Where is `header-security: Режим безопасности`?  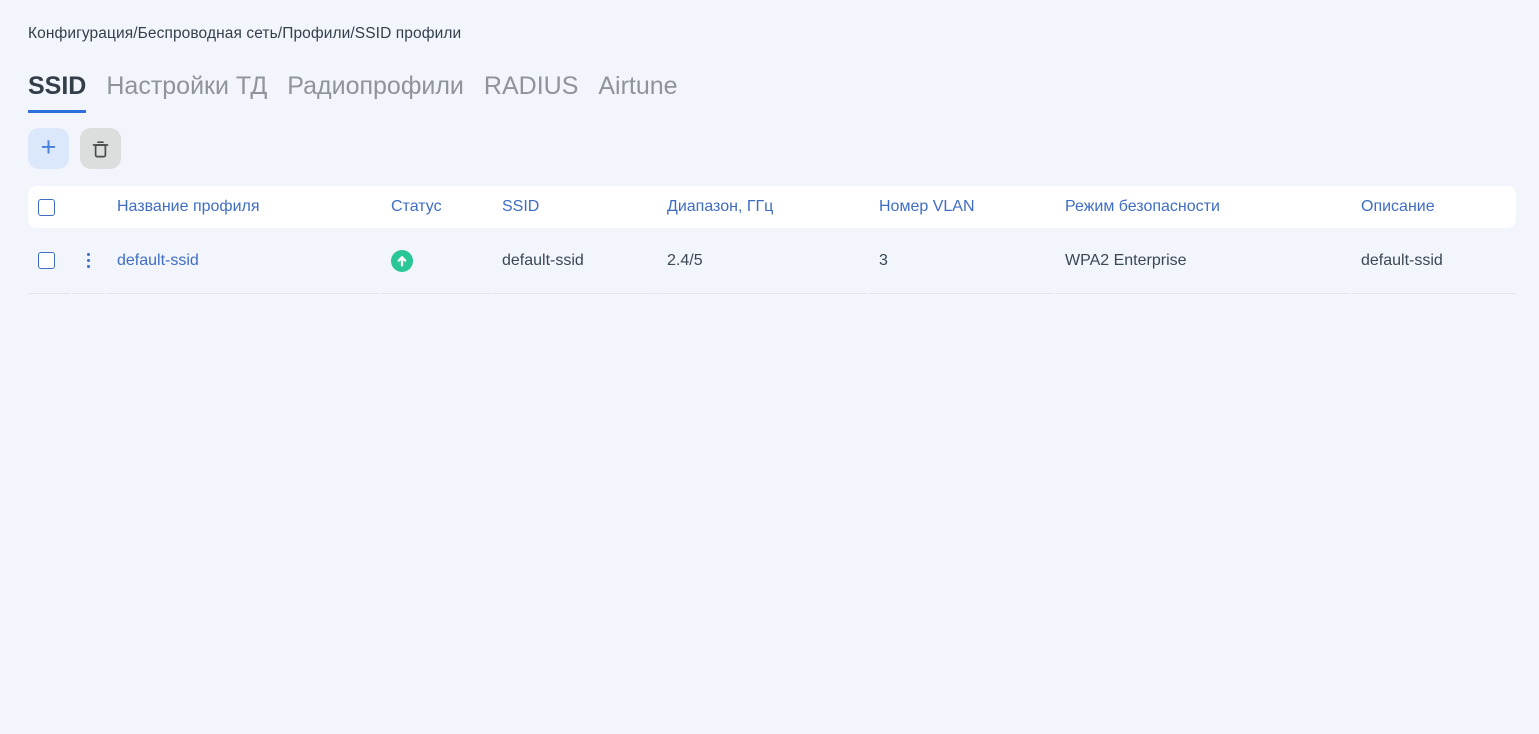 header-security: Режим безопасности is located at coordinates (1142, 206).